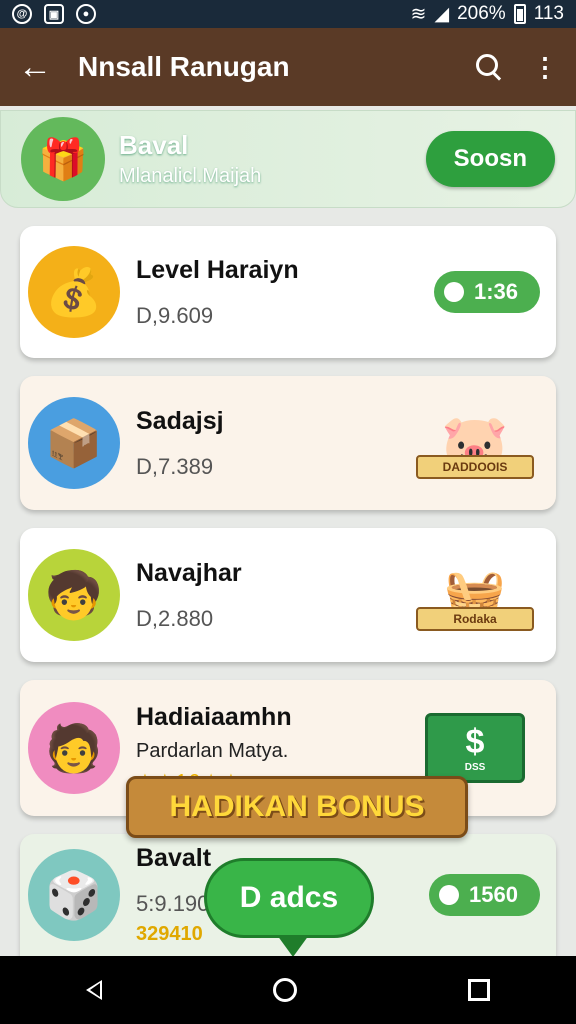 Image resolution: width=576 pixels, height=1024 pixels. Describe the element at coordinates (475, 467) in the screenshot. I see `ribbon-label: DADDOOIS` at that location.